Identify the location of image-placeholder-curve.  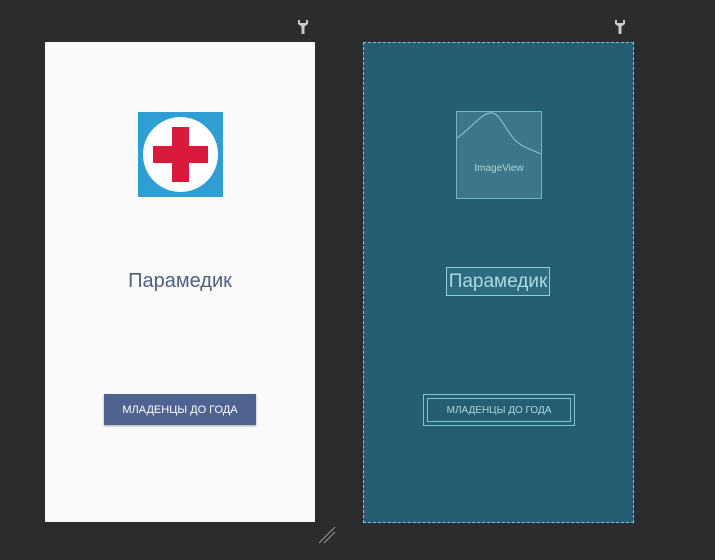
(499, 133).